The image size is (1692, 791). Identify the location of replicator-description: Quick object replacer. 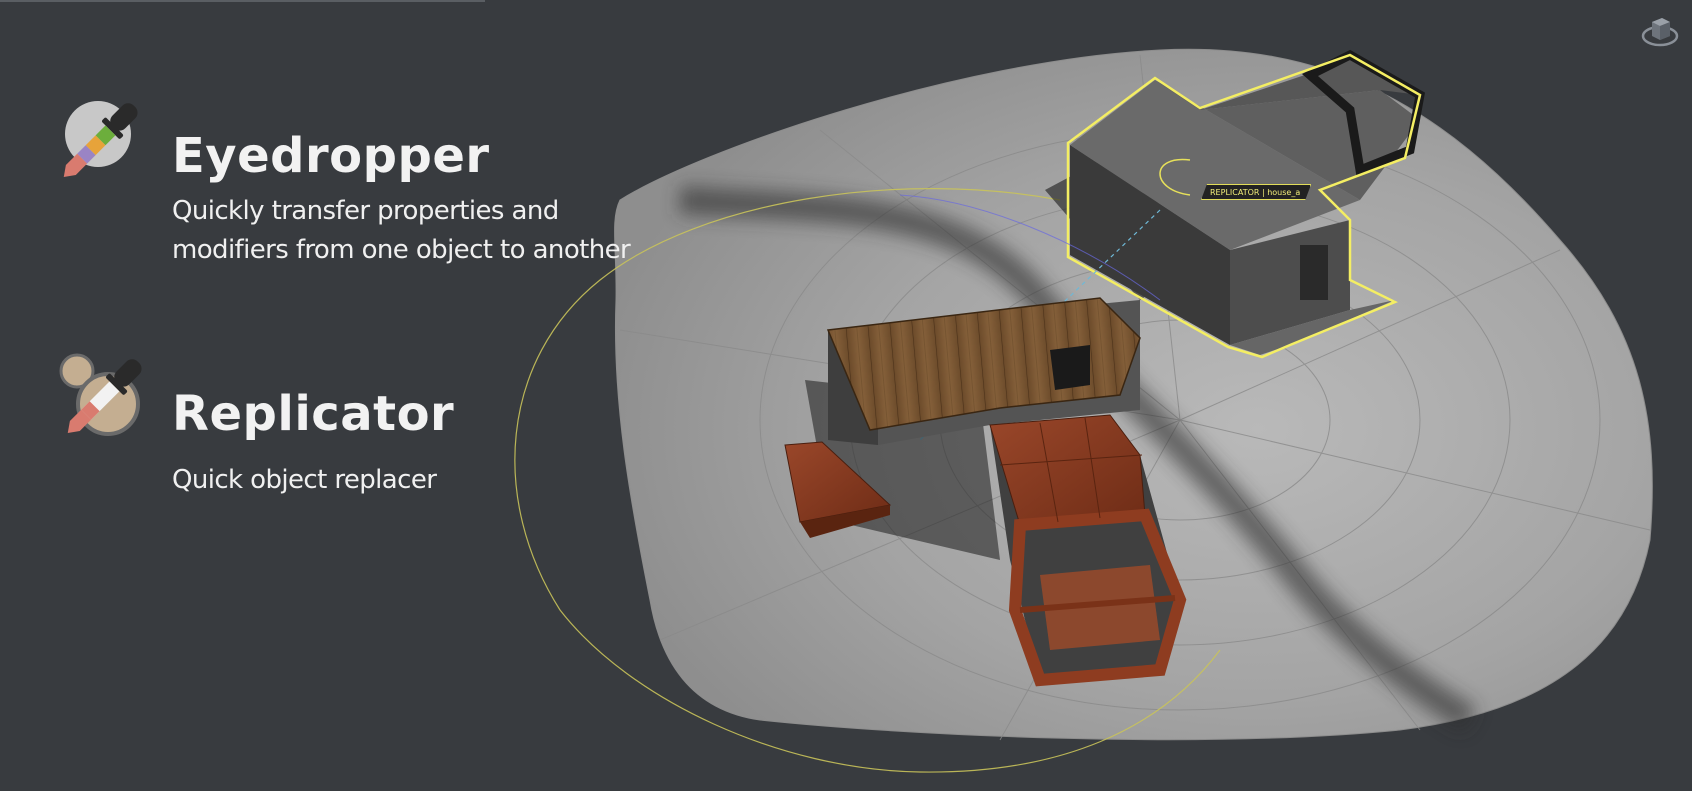
(304, 480).